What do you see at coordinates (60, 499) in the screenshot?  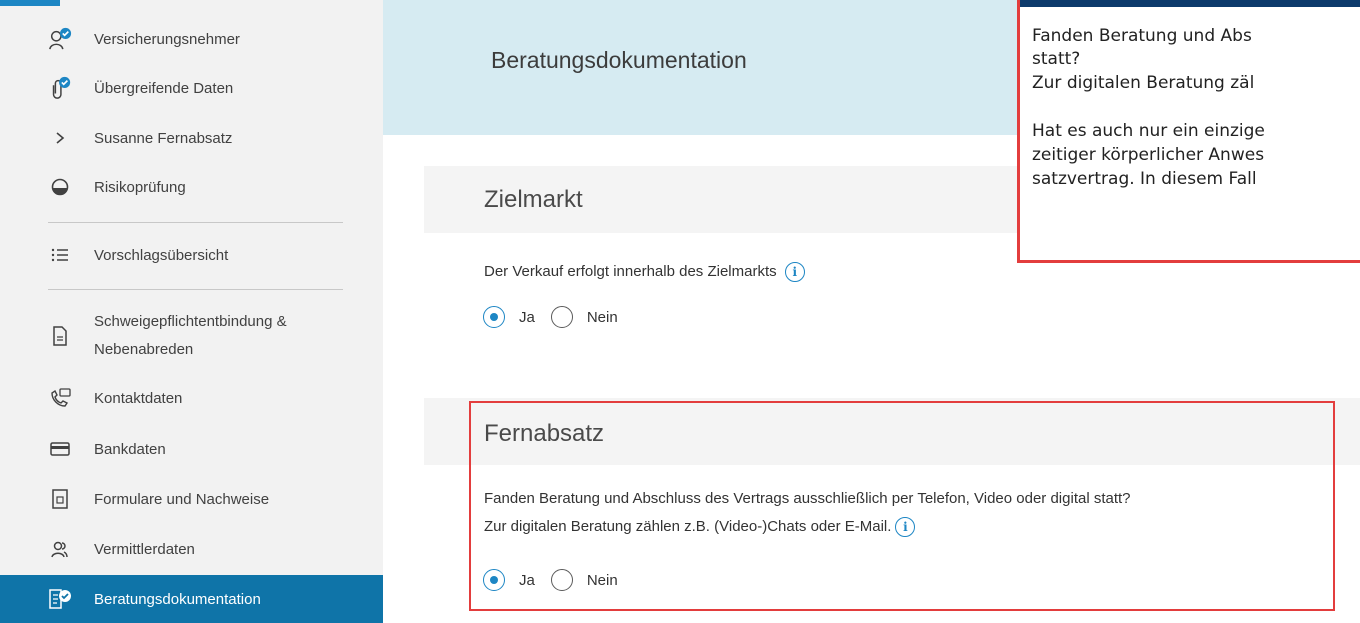 I see `form-icon` at bounding box center [60, 499].